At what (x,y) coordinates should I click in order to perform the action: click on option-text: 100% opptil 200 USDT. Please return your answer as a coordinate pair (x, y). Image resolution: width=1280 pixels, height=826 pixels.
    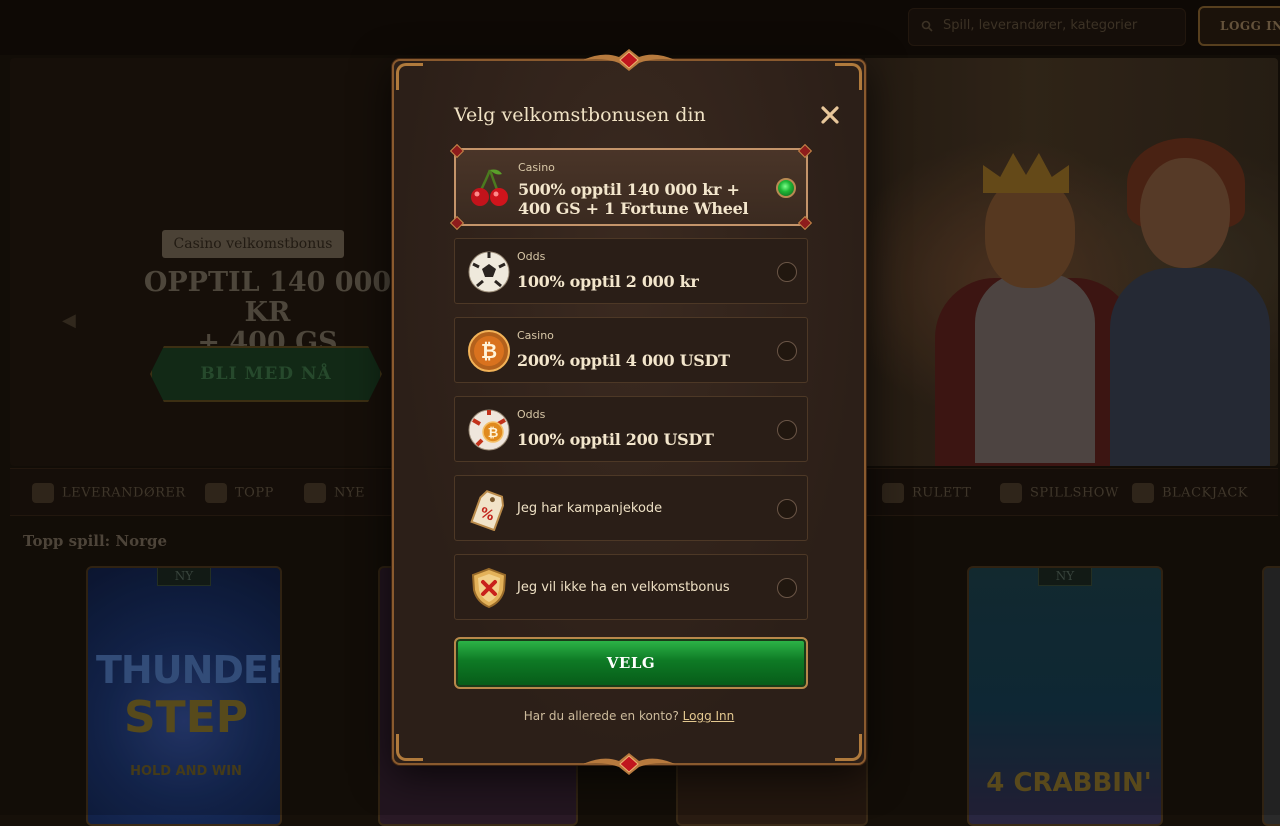
    Looking at the image, I should click on (615, 439).